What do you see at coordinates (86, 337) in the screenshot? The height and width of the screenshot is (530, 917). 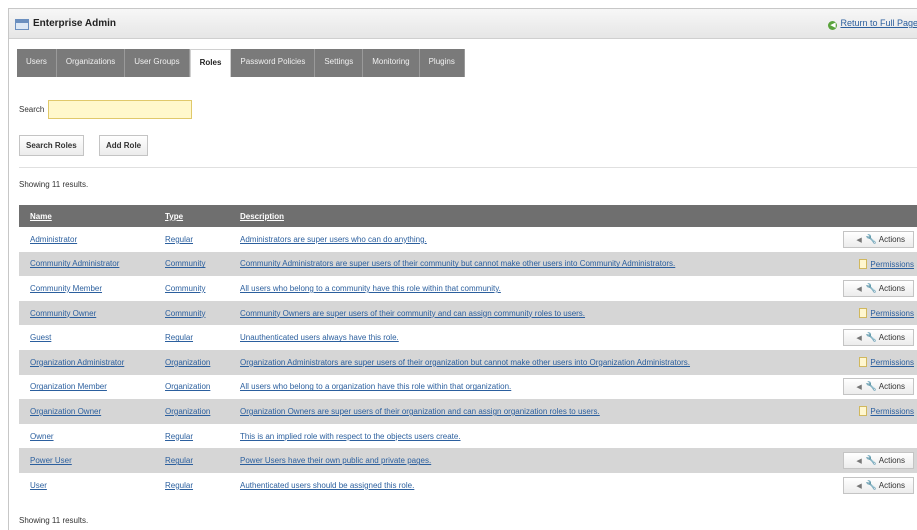 I see `role-name-link: Guest` at bounding box center [86, 337].